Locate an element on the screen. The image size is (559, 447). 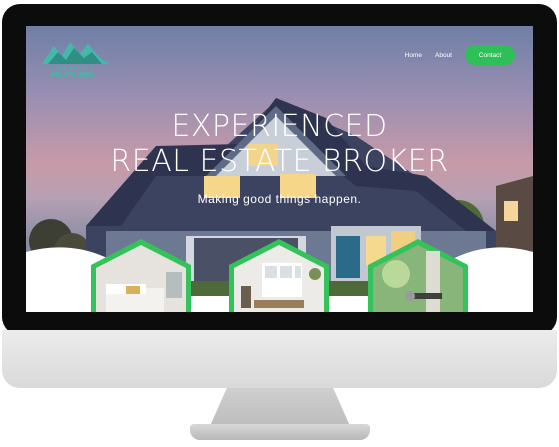
logo-phone: 405-370-2680 is located at coordinates (72, 75).